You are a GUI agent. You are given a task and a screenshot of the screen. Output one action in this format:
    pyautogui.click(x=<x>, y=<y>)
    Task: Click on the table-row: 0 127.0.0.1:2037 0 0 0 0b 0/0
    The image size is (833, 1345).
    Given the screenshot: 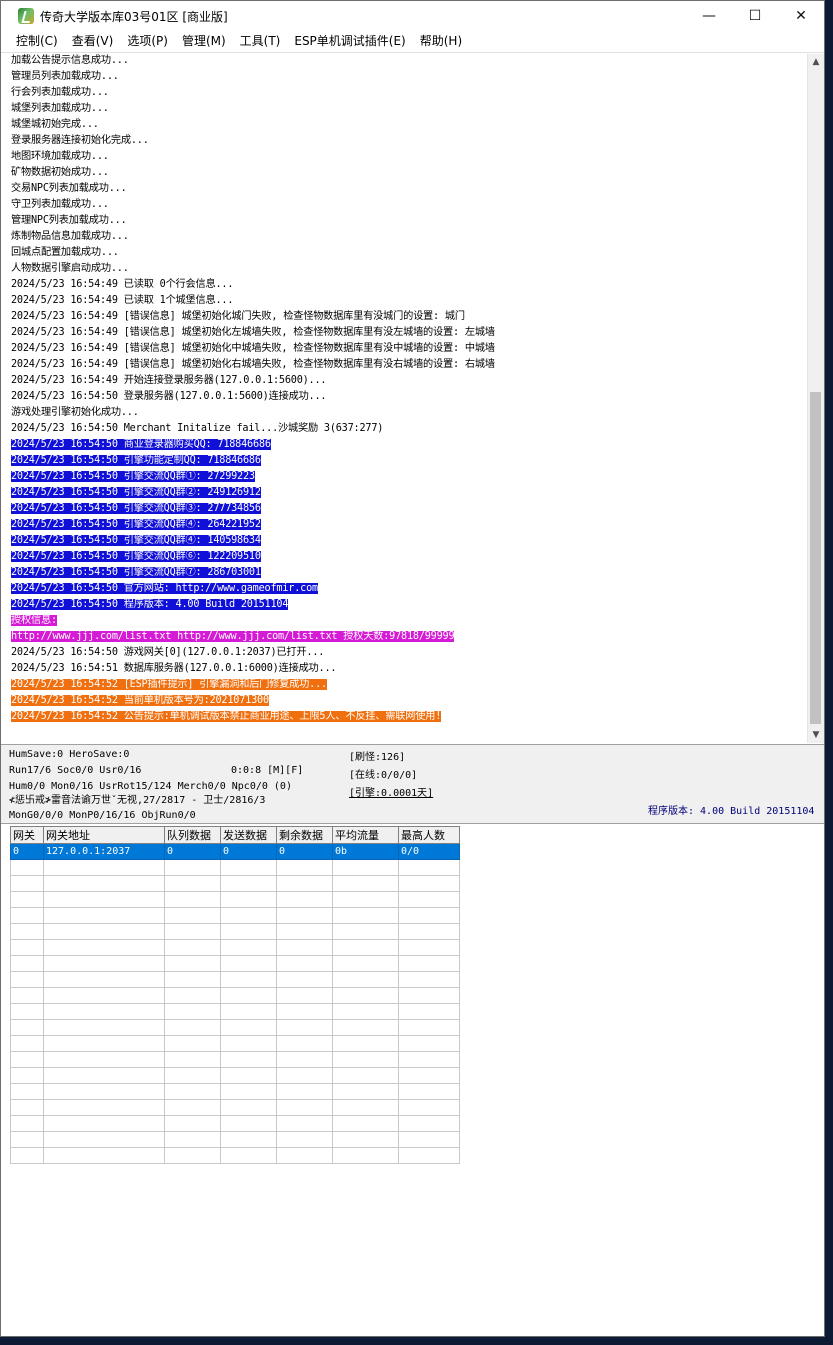 What is the action you would take?
    pyautogui.click(x=235, y=851)
    